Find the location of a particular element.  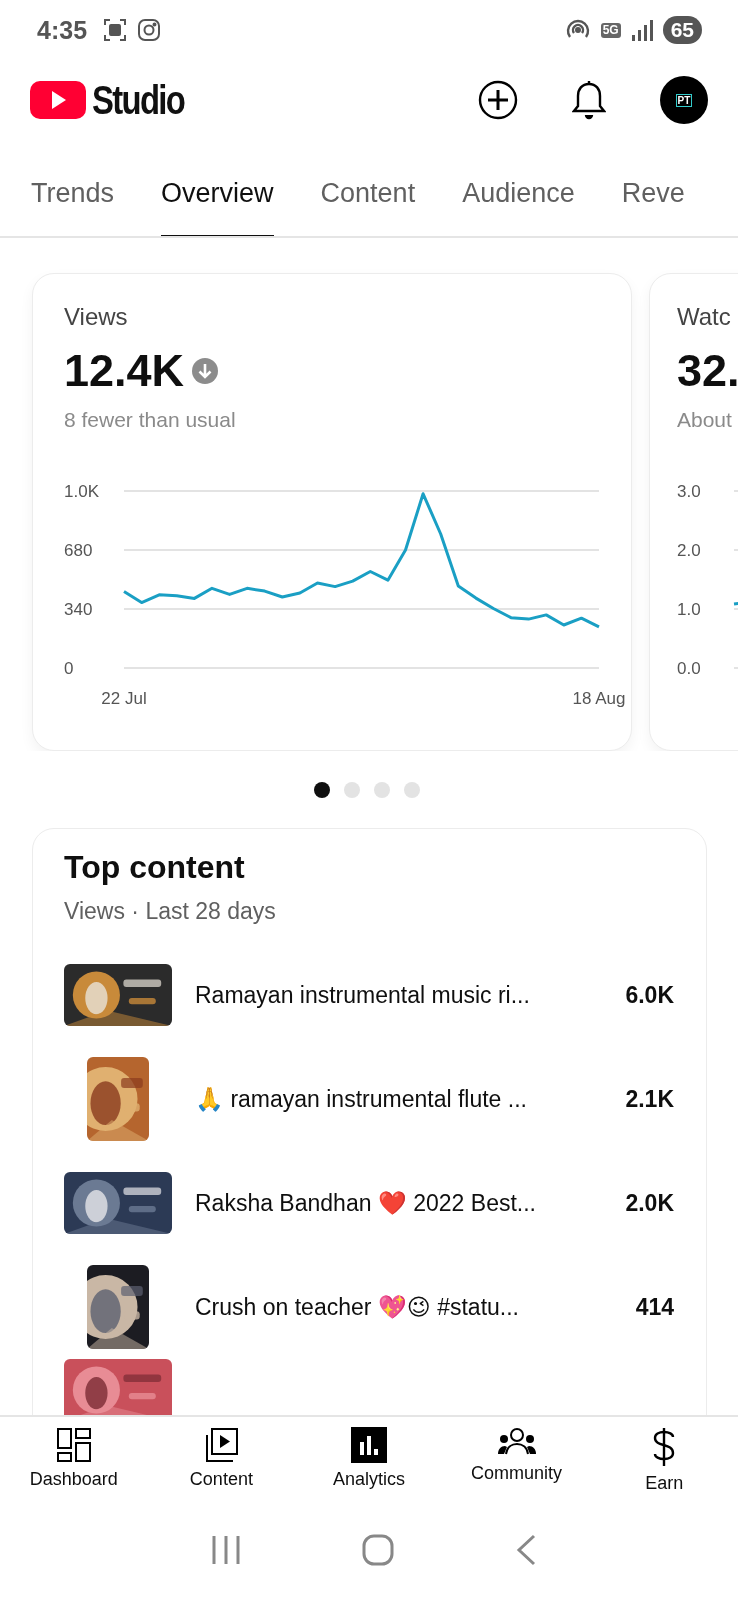

camera-icon is located at coordinates (149, 30).